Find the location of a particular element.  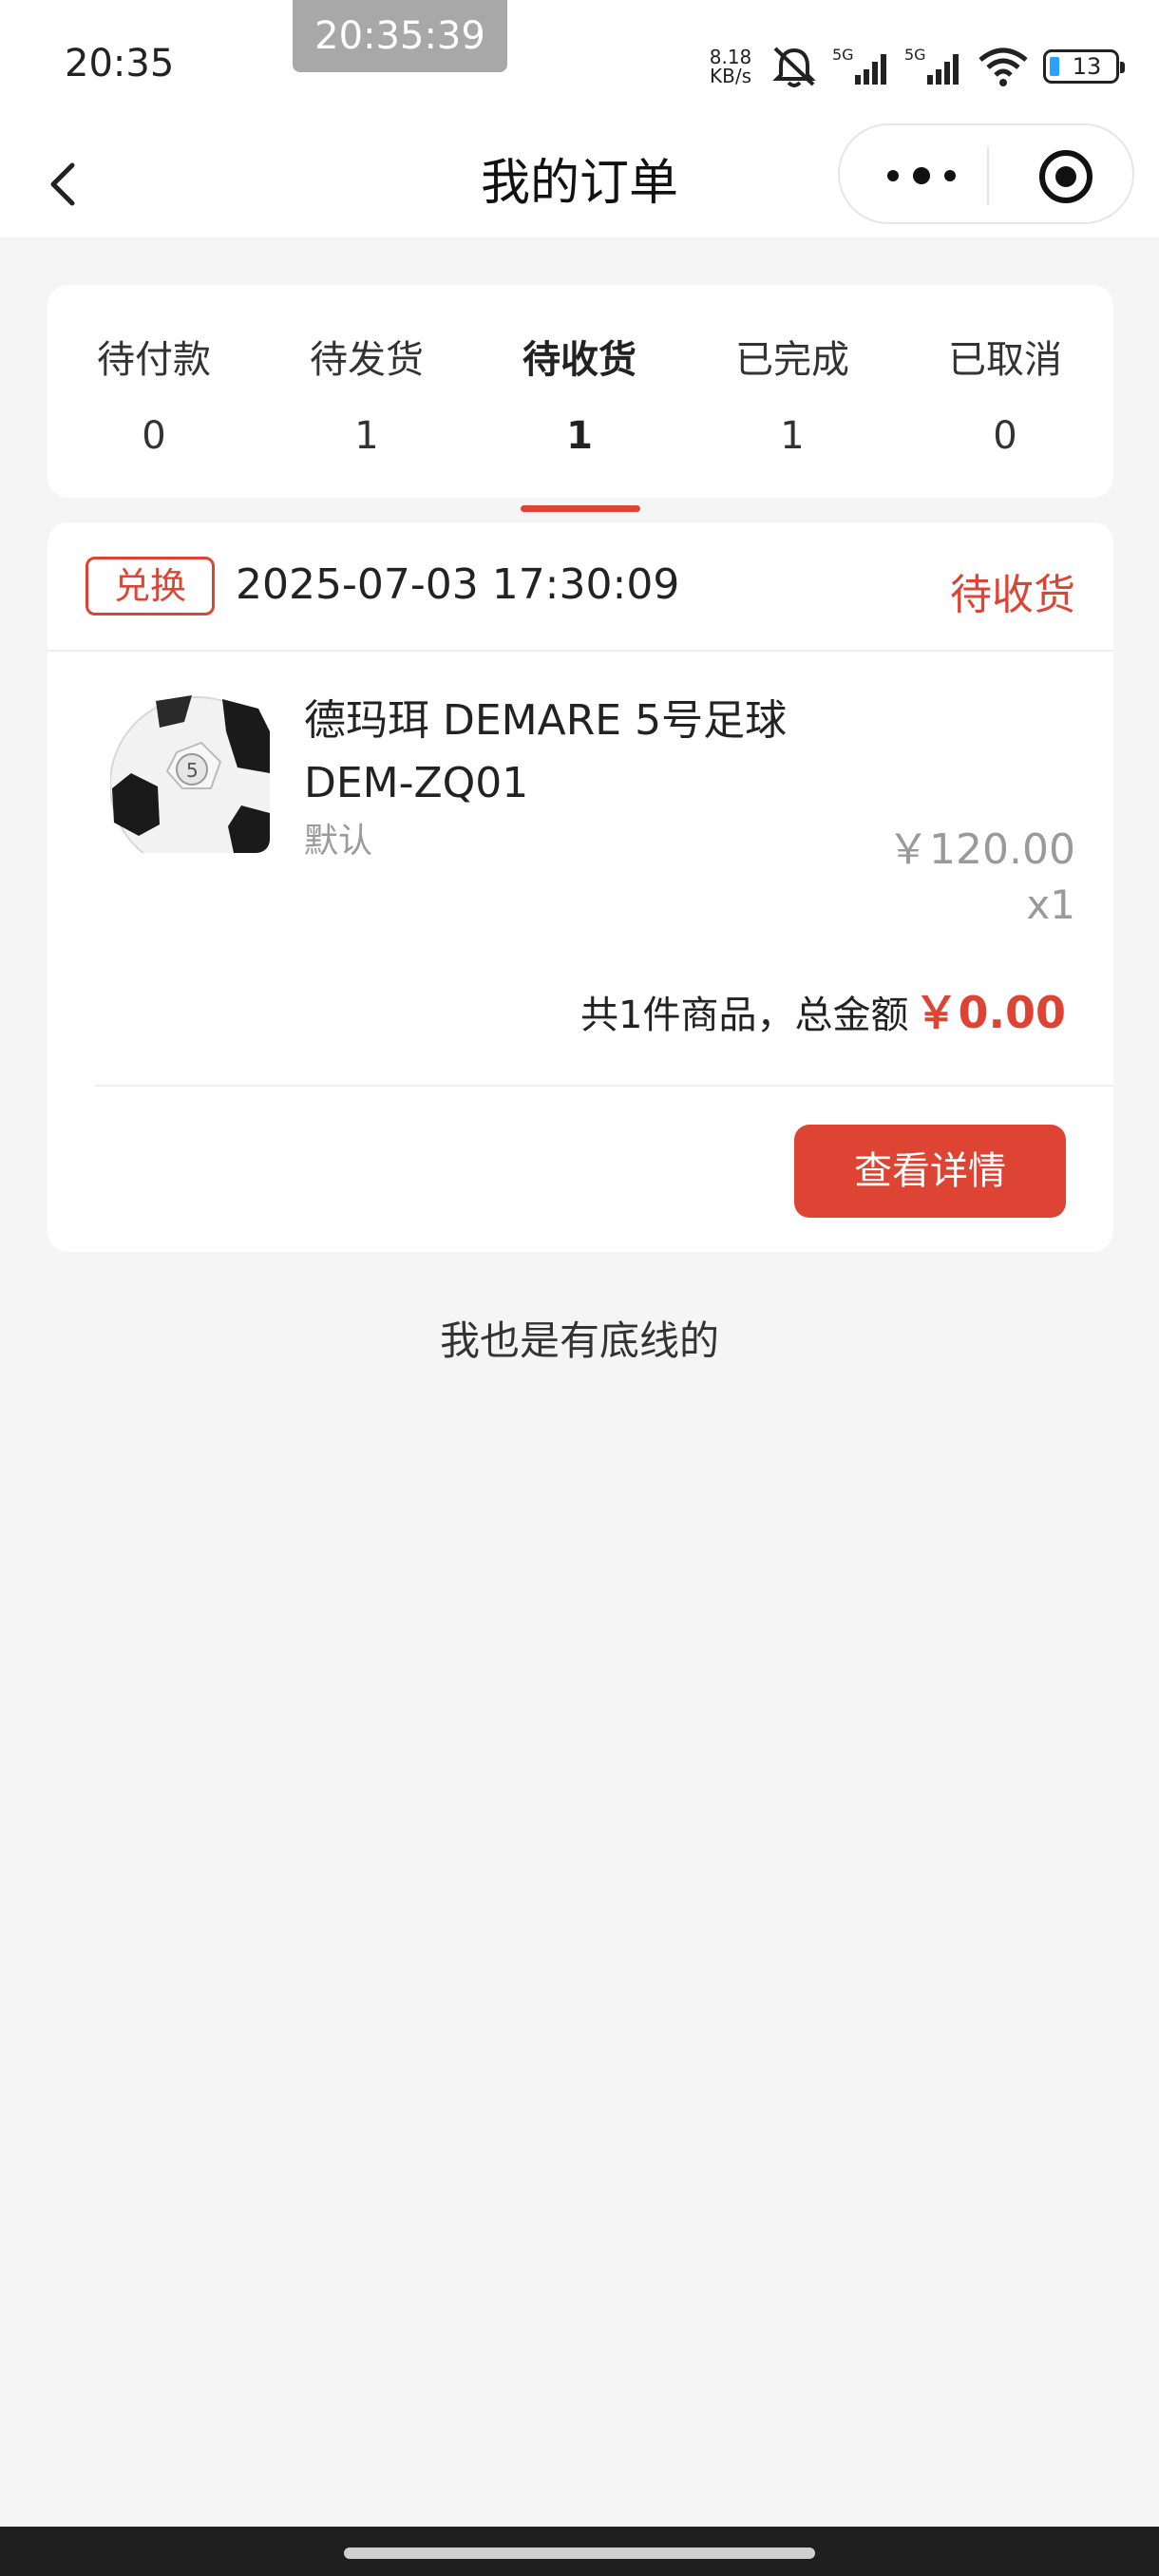

status-icons: 8.18 KB/s 5G 5G 13 is located at coordinates (915, 66).